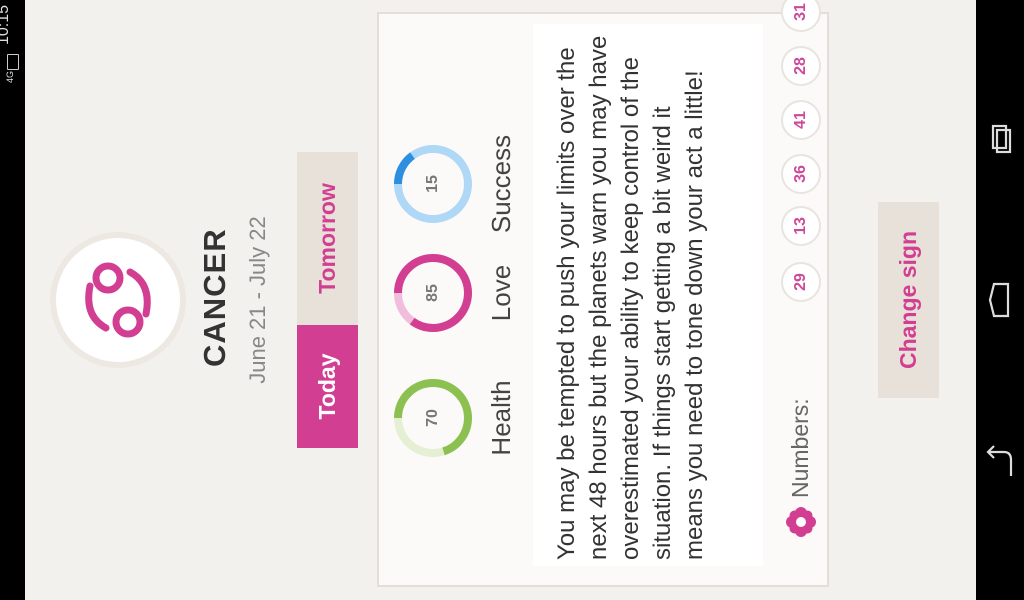 The image size is (1024, 600). Describe the element at coordinates (12, 300) in the screenshot. I see `status-bar: 10:15 4G` at that location.